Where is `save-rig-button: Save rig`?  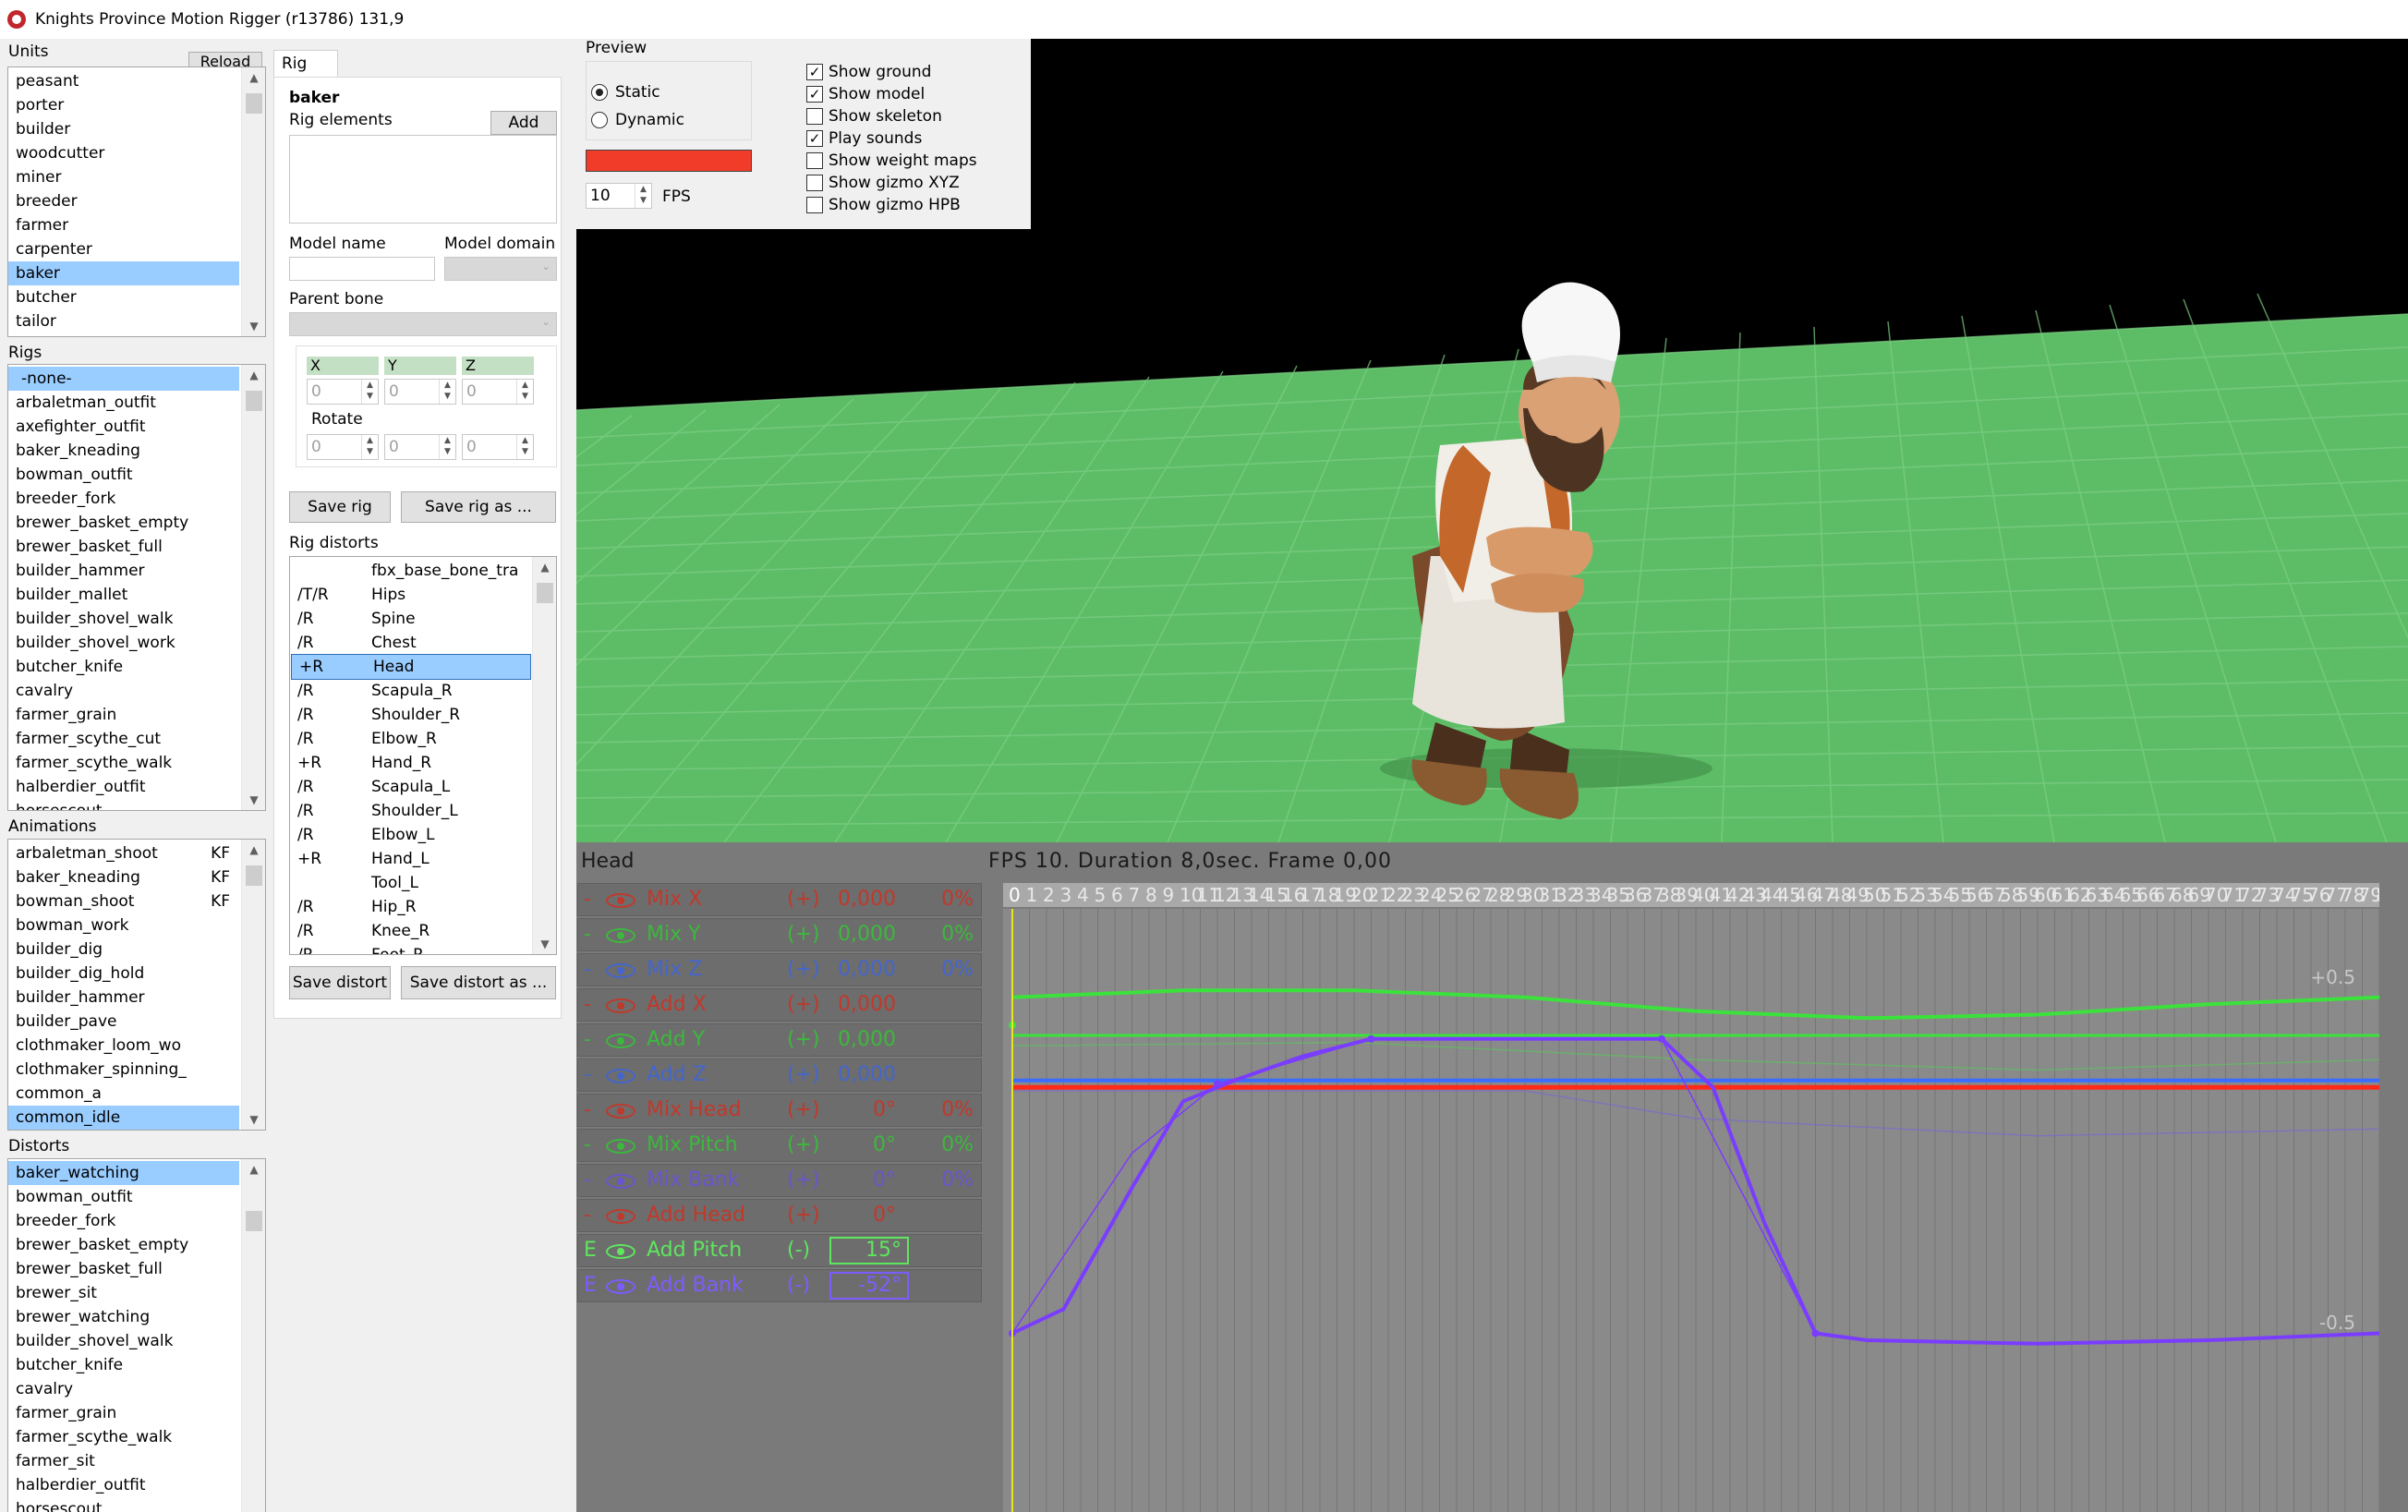
save-rig-button: Save rig is located at coordinates (340, 507).